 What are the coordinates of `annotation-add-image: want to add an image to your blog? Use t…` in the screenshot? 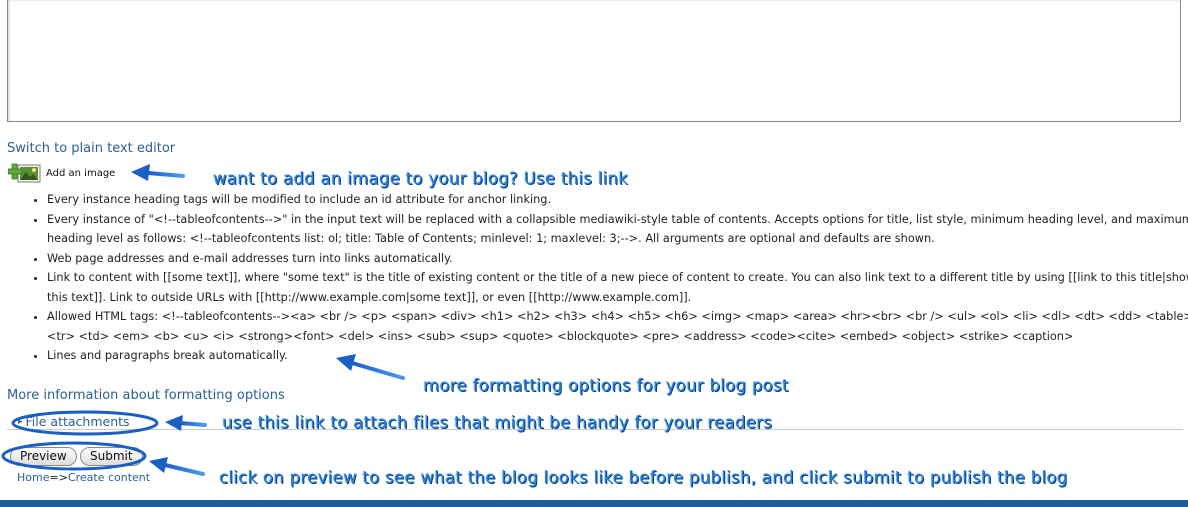 It's located at (421, 178).